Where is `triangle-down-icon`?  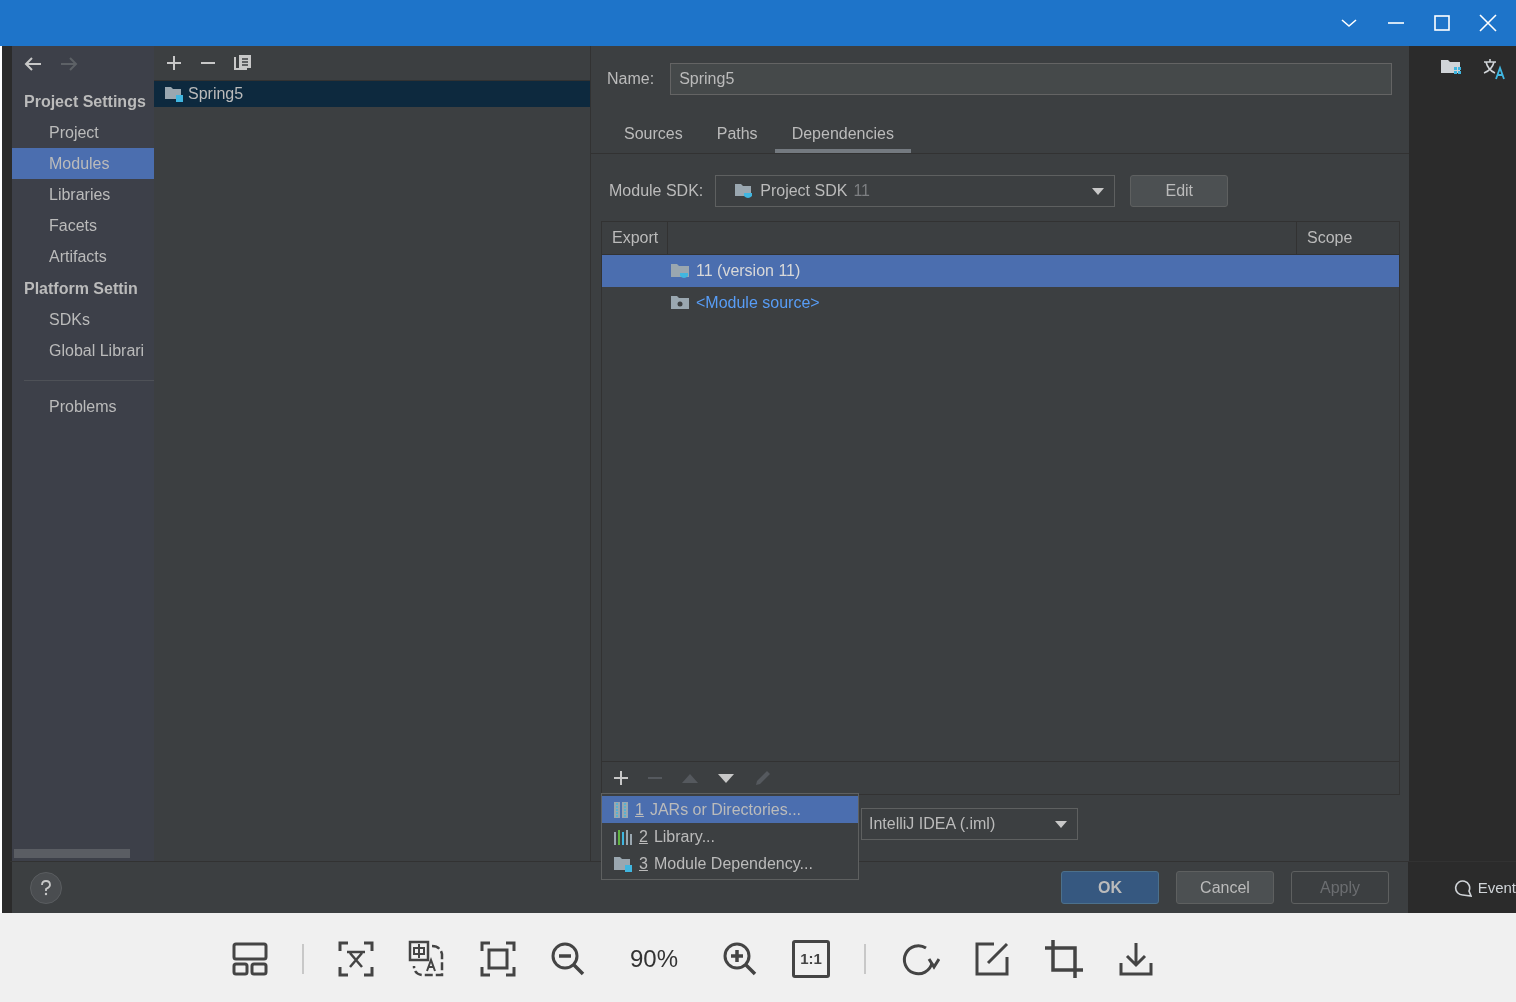 triangle-down-icon is located at coordinates (726, 778).